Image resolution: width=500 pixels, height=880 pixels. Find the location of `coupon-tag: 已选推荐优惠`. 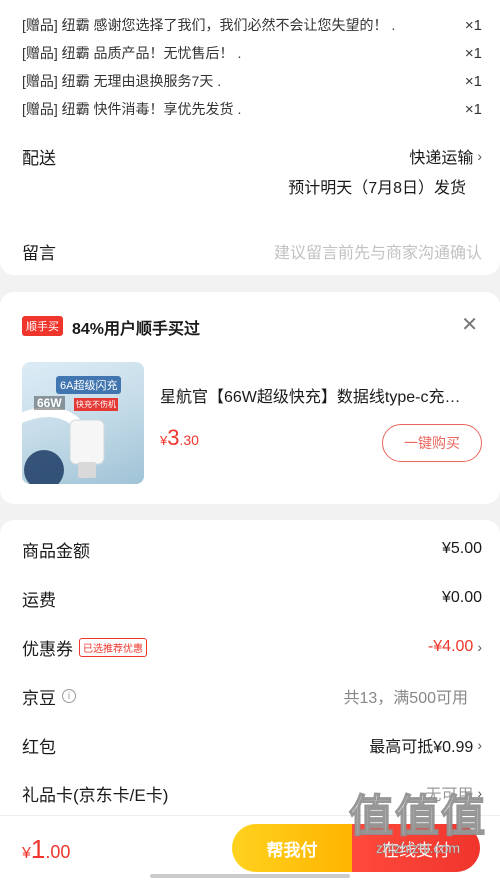

coupon-tag: 已选推荐优惠 is located at coordinates (113, 647).